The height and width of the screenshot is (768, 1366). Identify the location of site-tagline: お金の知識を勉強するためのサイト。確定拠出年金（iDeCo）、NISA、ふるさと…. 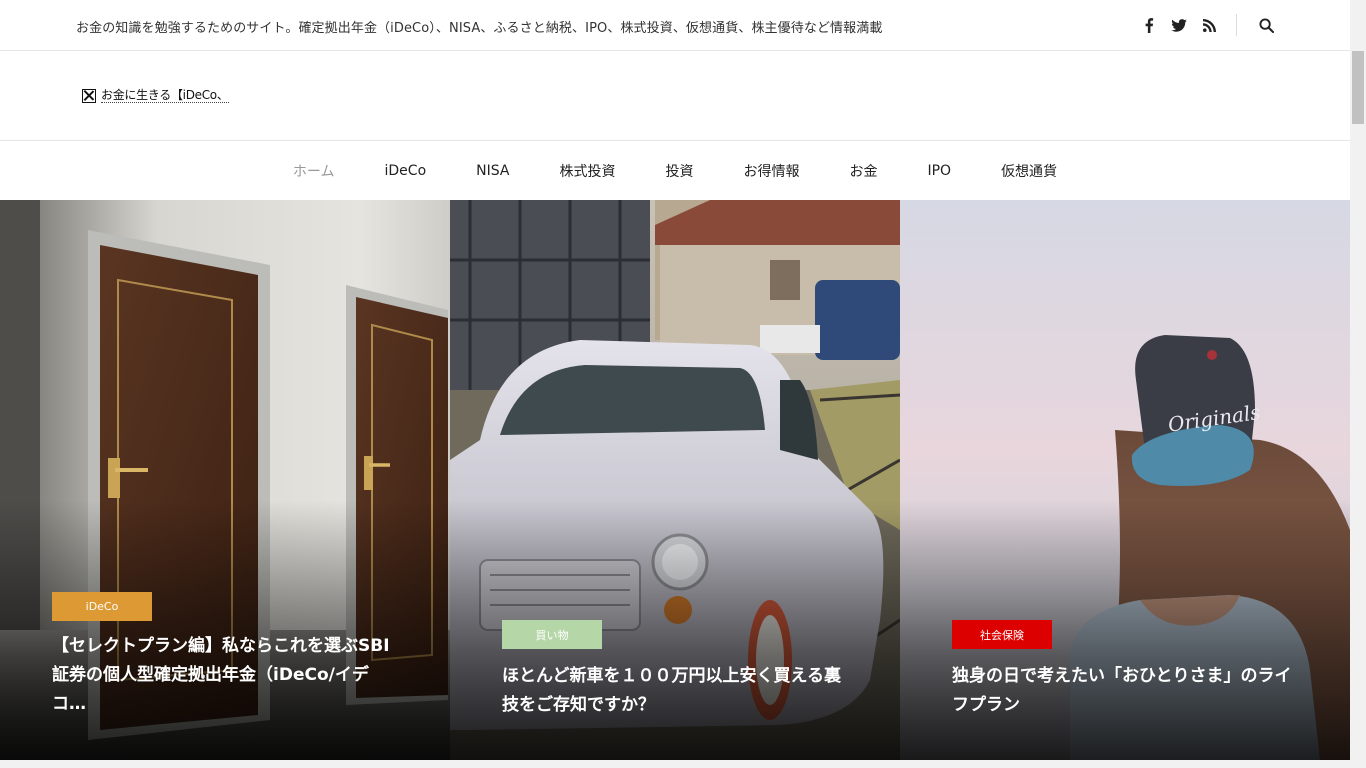
(479, 28).